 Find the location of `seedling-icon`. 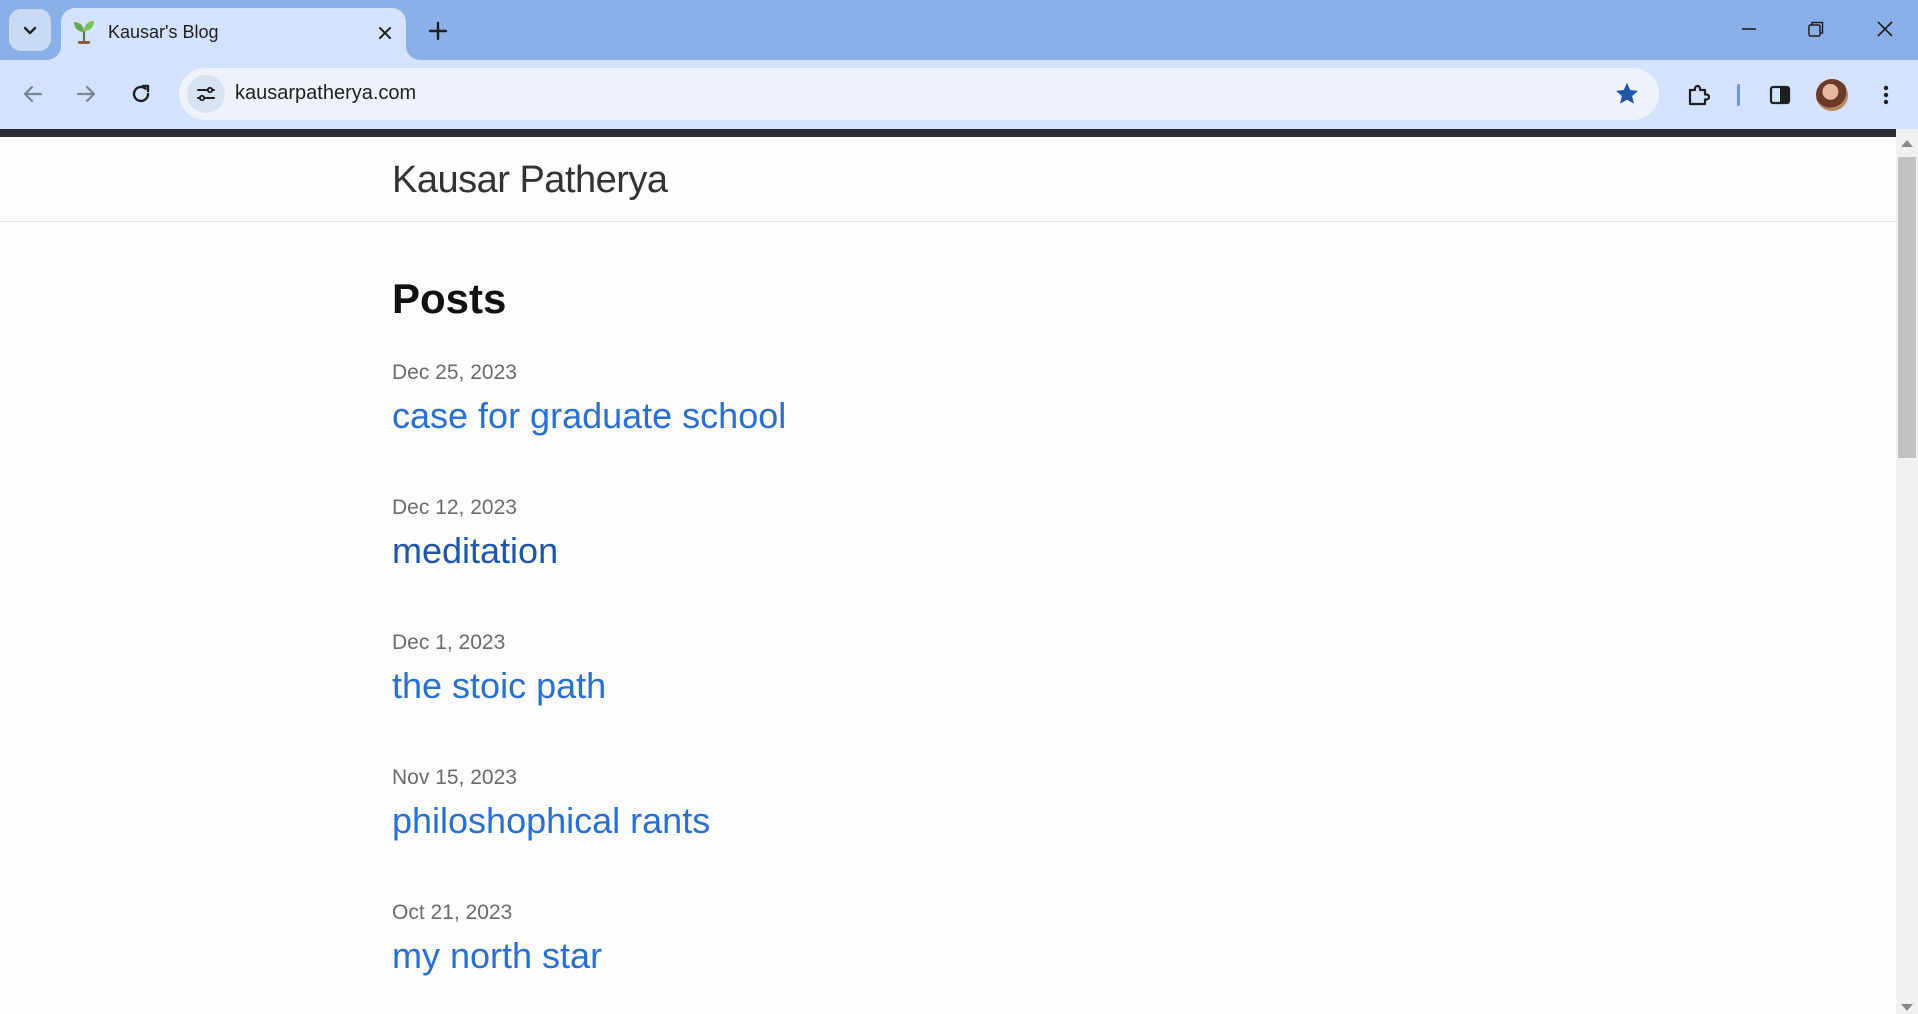

seedling-icon is located at coordinates (84, 32).